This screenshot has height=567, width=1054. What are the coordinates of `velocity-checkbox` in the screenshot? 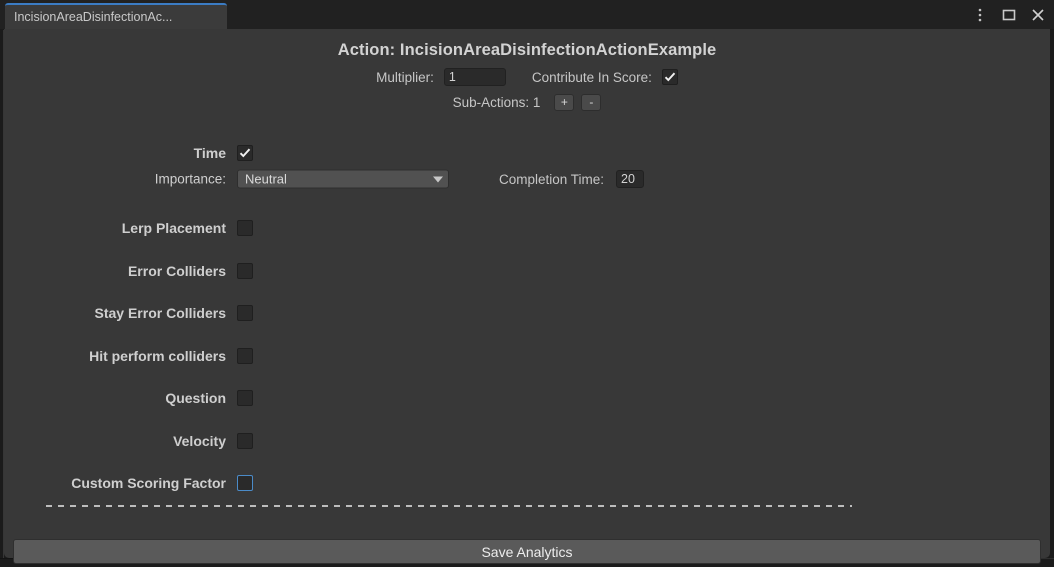 It's located at (245, 441).